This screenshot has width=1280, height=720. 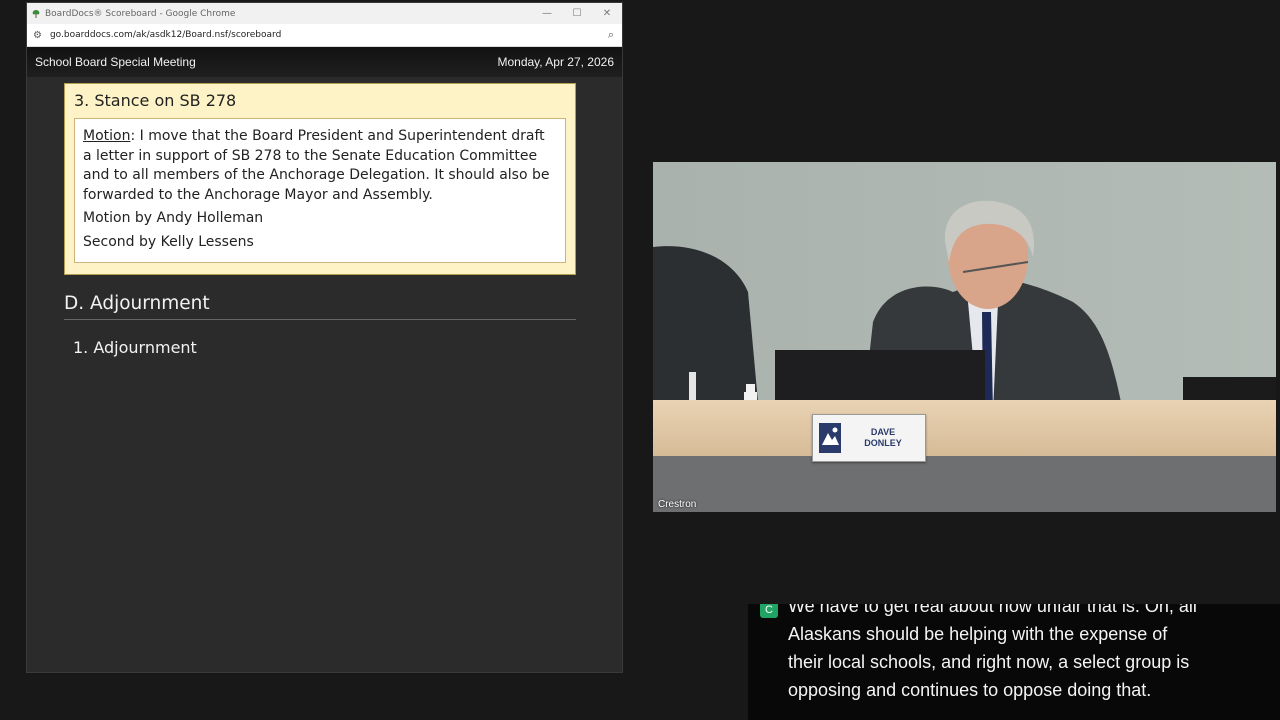 What do you see at coordinates (830, 438) in the screenshot?
I see `district-logo-icon` at bounding box center [830, 438].